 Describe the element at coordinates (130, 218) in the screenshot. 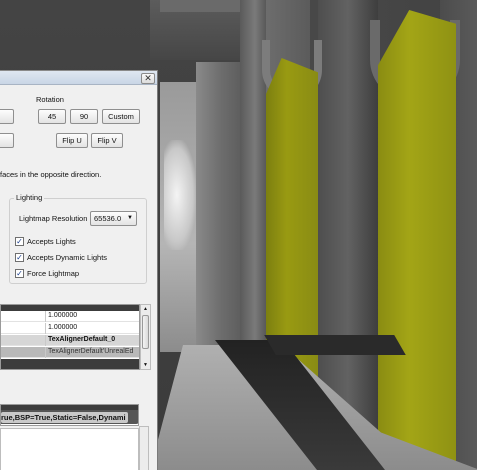

I see `chevron-down-icon: ▼` at that location.